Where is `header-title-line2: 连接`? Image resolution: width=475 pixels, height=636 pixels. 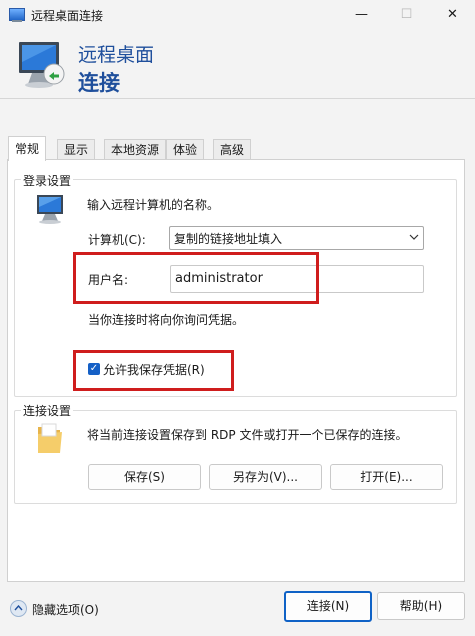
header-title-line2: 连接 is located at coordinates (99, 83).